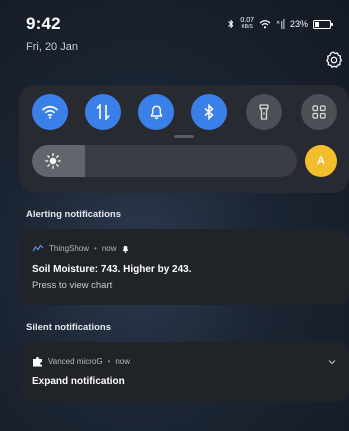  I want to click on grid-icon, so click(319, 112).